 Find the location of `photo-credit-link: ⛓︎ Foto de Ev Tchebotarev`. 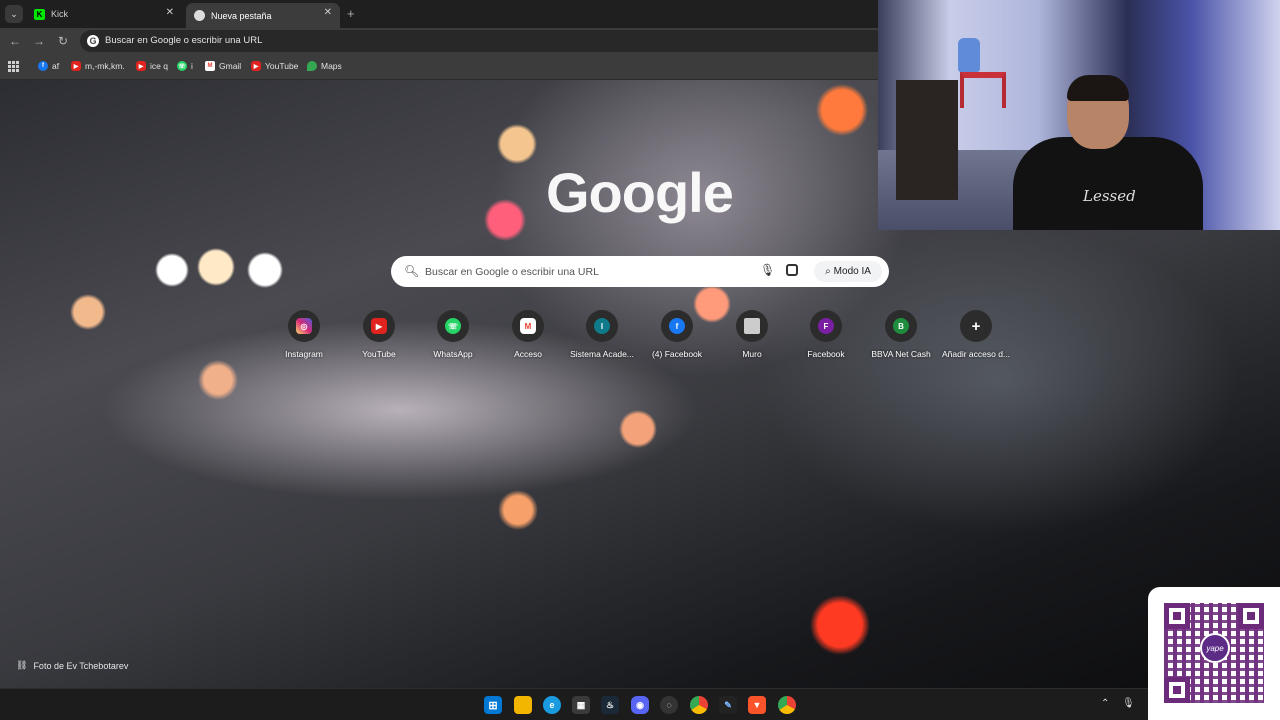

photo-credit-link: ⛓︎ Foto de Ev Tchebotarev is located at coordinates (72, 665).